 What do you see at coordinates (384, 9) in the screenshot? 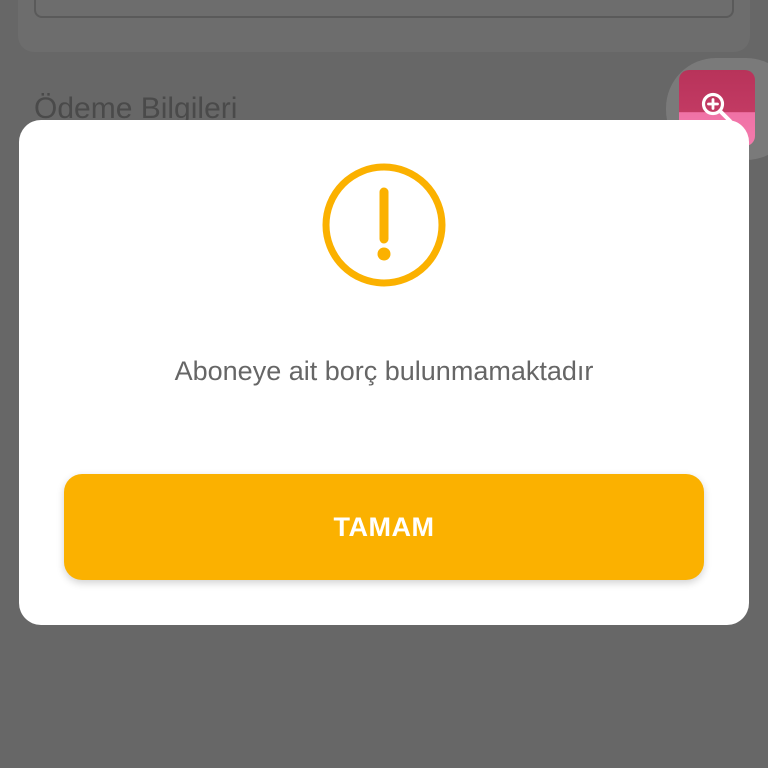
I see `background-input-field` at bounding box center [384, 9].